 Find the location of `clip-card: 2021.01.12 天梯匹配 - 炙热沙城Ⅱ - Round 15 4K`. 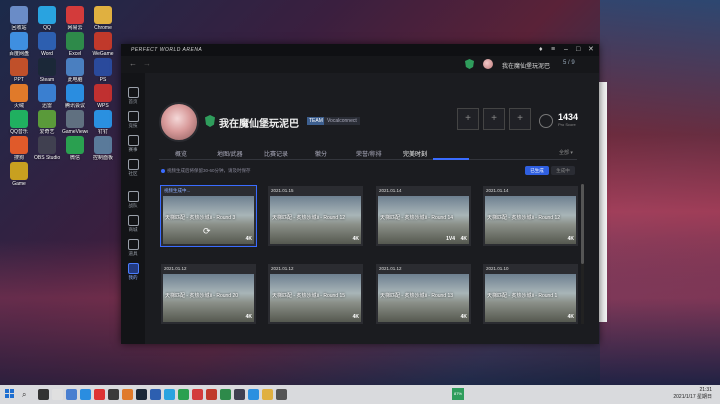

clip-card: 2021.01.12 天梯匹配 - 炙热沙城Ⅱ - Round 15 4K is located at coordinates (315, 294).